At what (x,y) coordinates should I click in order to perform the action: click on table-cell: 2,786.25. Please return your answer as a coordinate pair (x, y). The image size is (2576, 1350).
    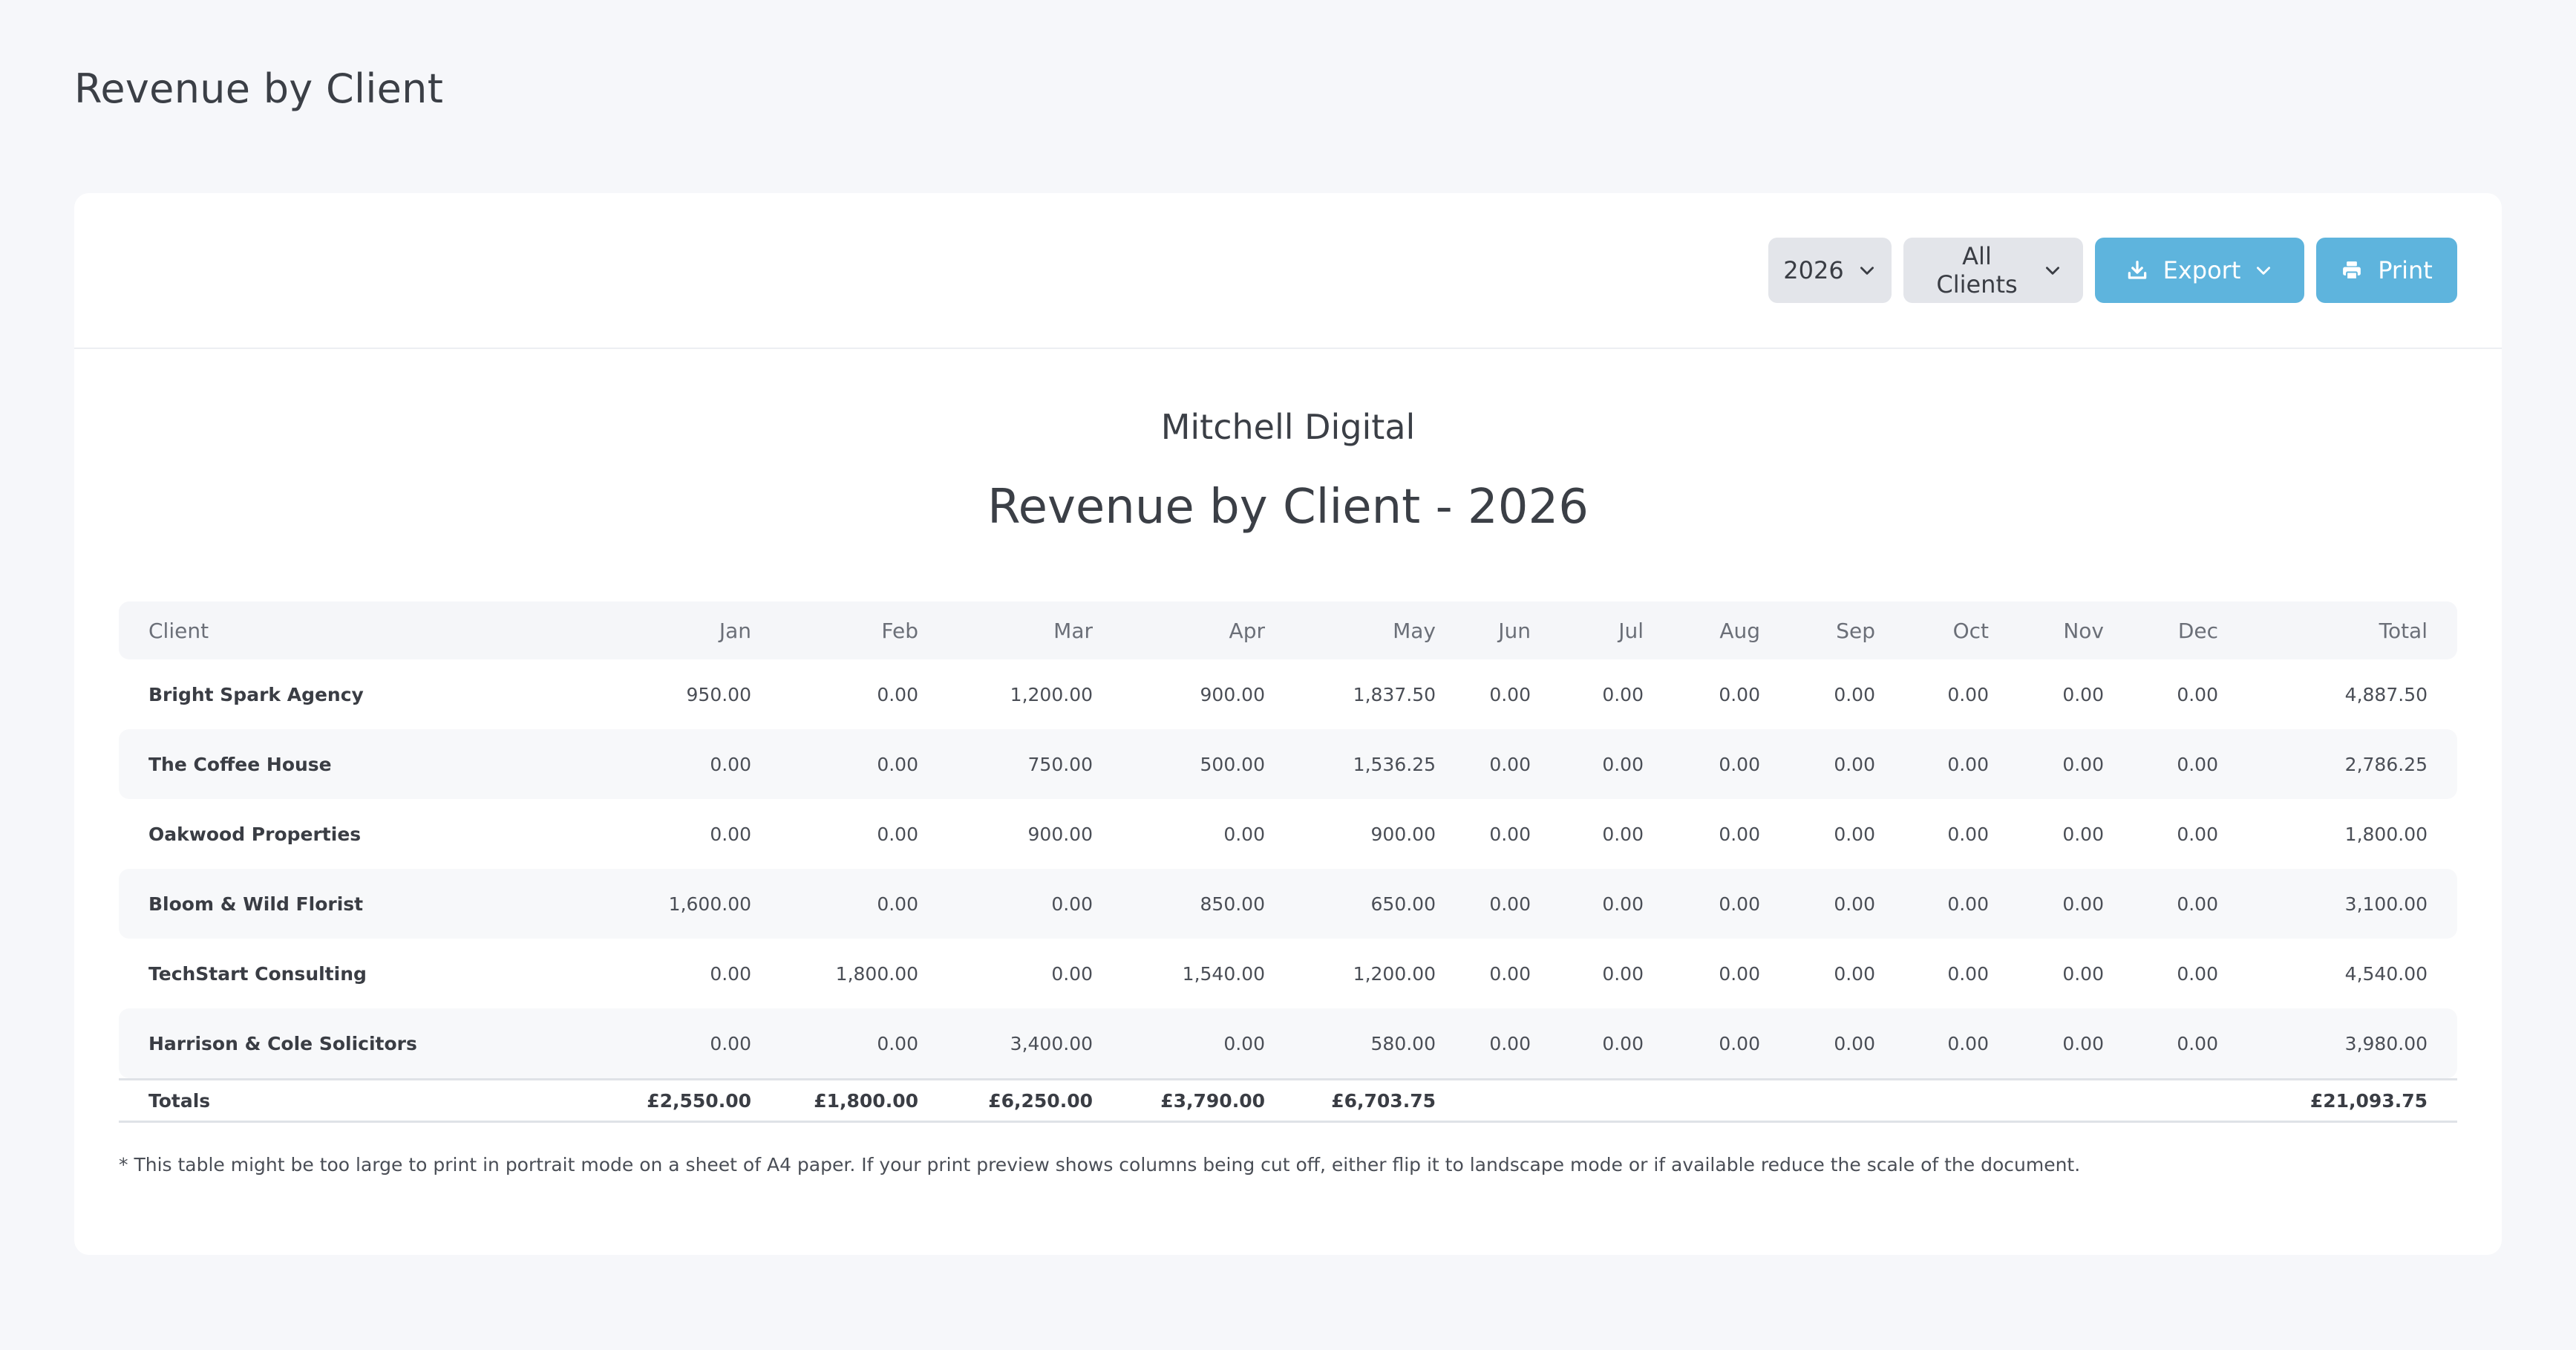
    Looking at the image, I should click on (2344, 764).